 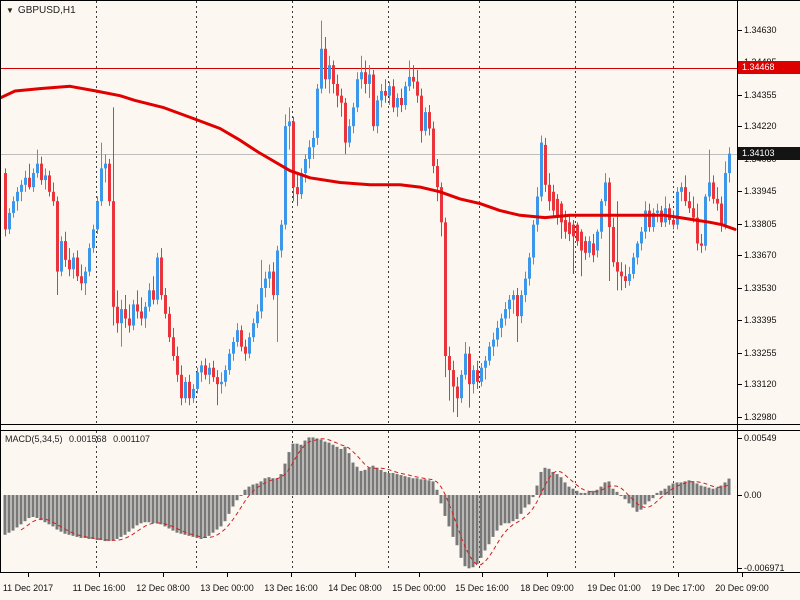 What do you see at coordinates (760, 190) in the screenshot?
I see `price-axis-label: 1.33945` at bounding box center [760, 190].